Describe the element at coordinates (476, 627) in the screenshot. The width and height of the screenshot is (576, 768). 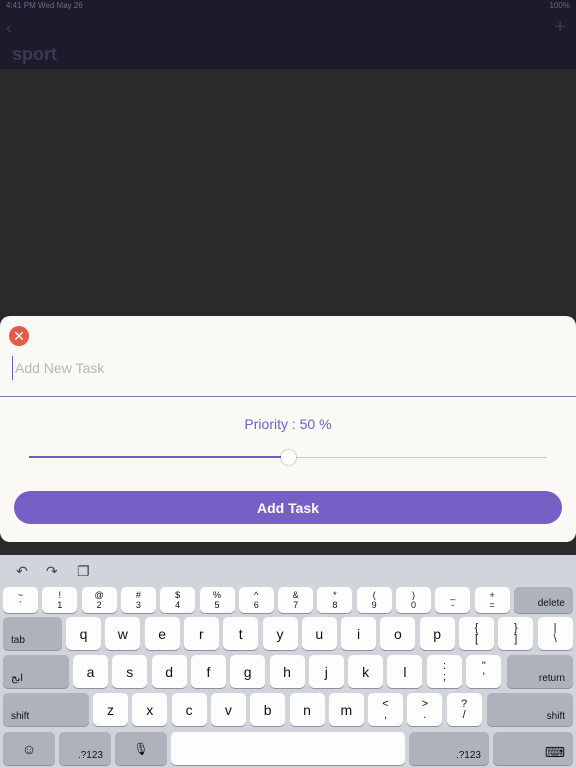
I see `key-shift-char: {` at that location.